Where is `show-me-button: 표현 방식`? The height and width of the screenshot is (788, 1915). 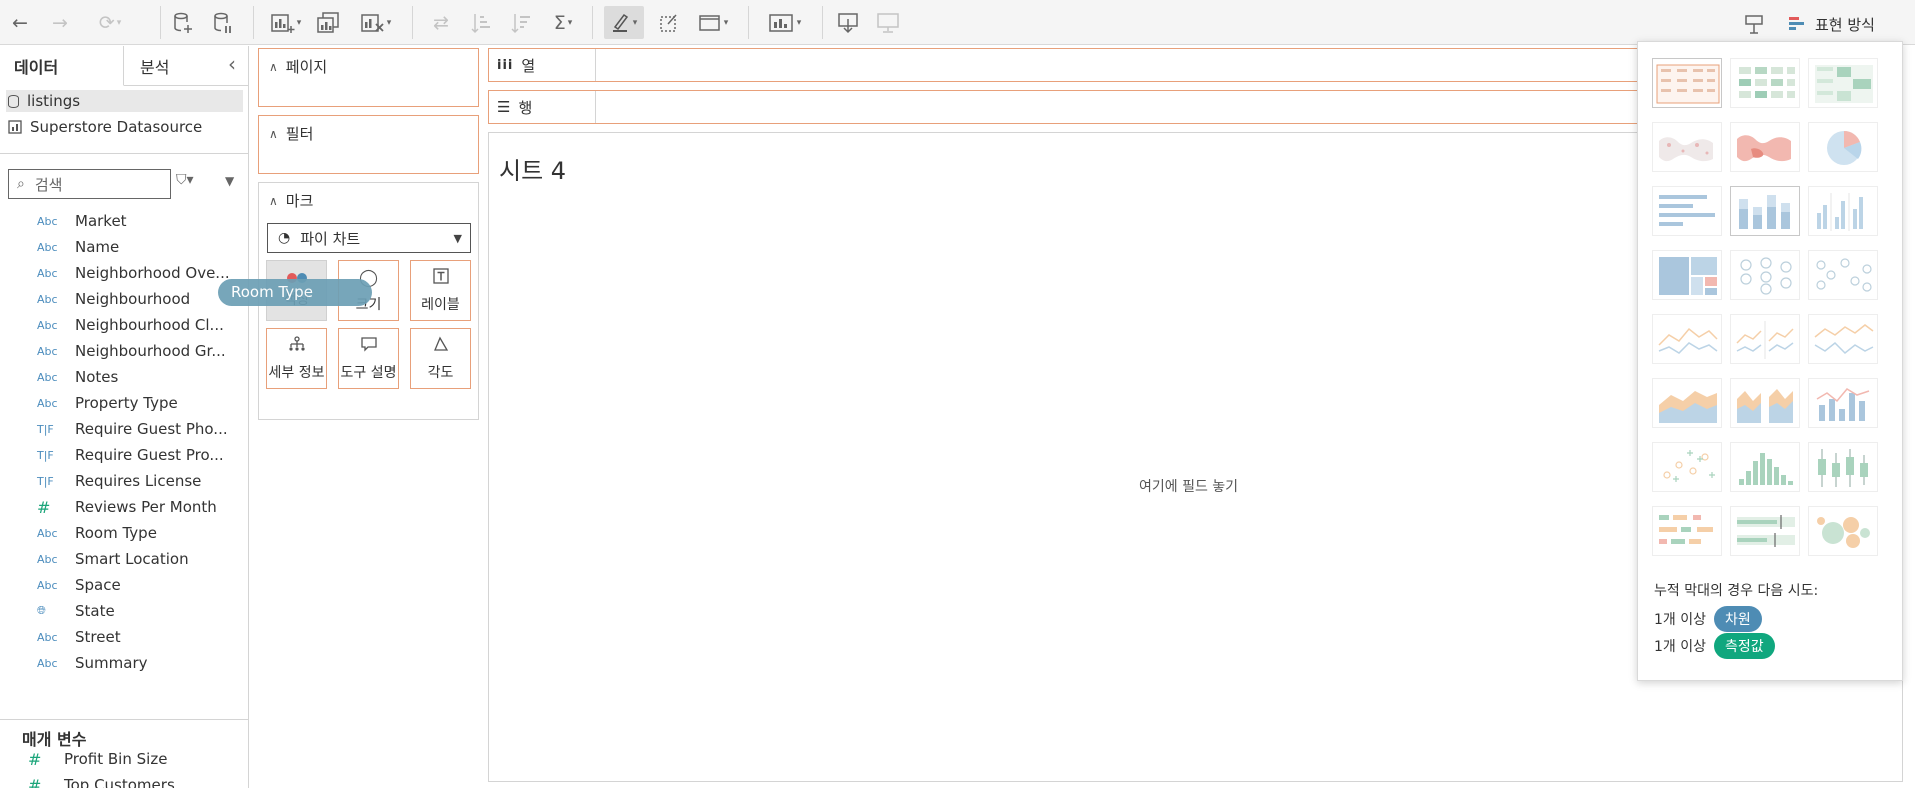 show-me-button: 표현 방식 is located at coordinates (1838, 24).